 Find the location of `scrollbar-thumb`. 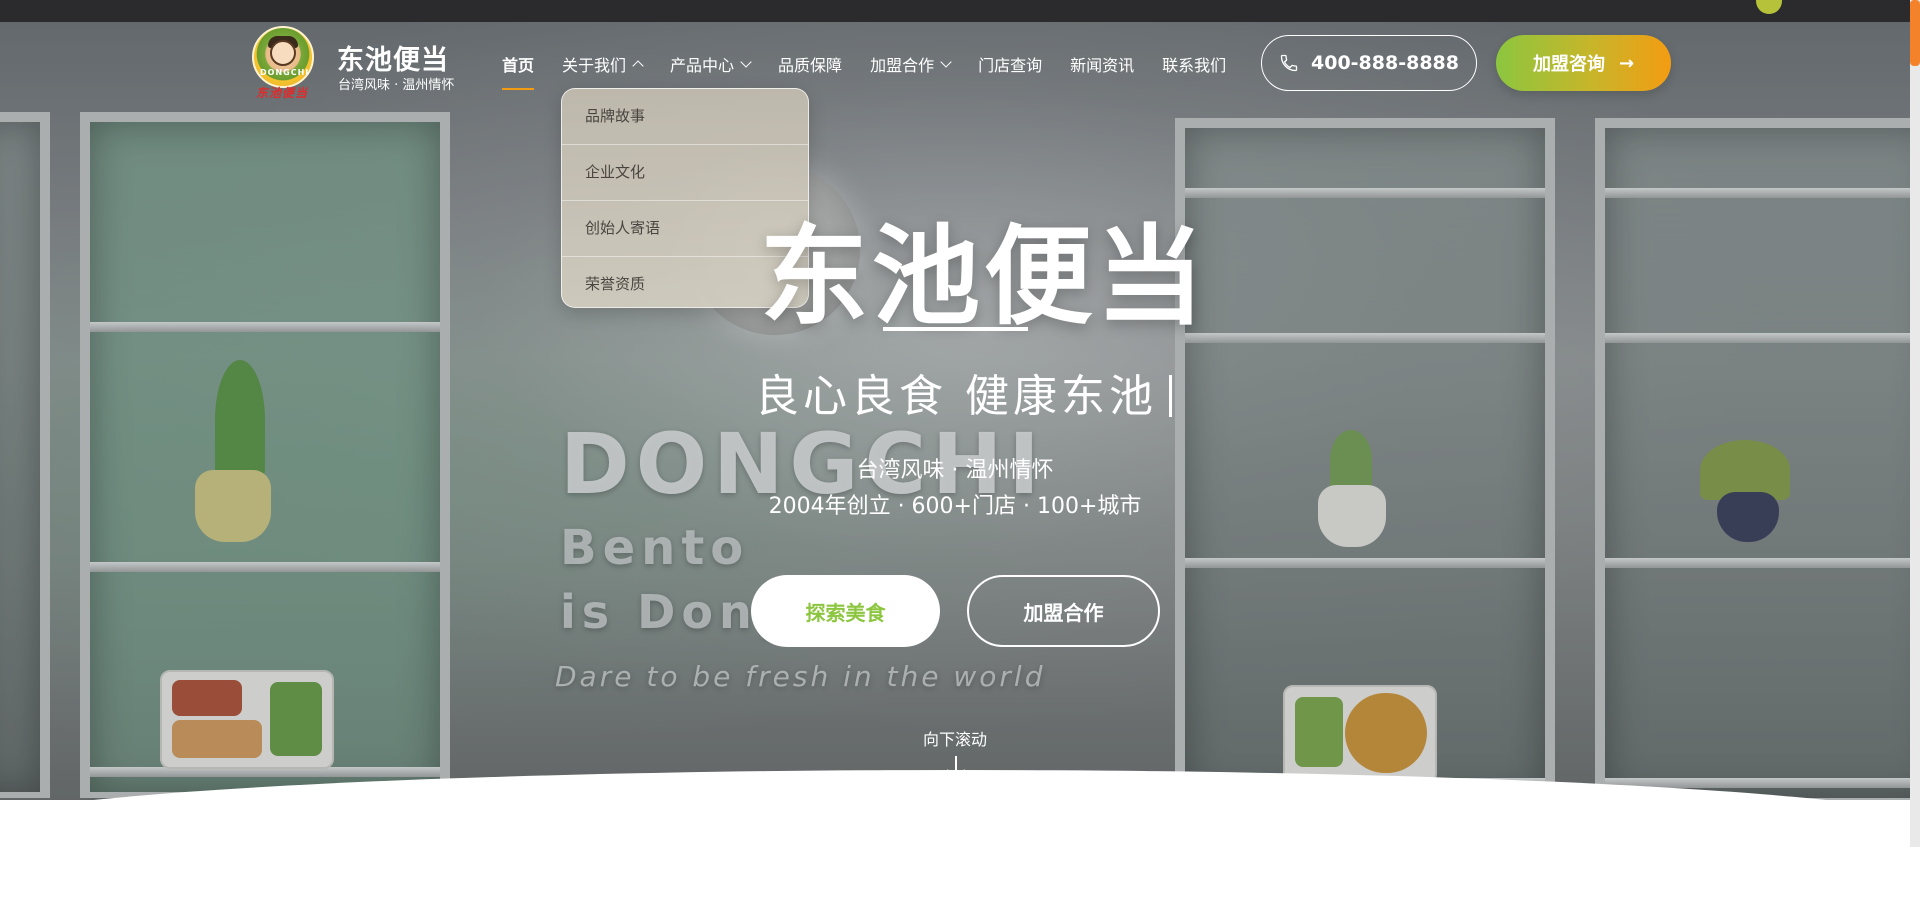

scrollbar-thumb is located at coordinates (1915, 33).